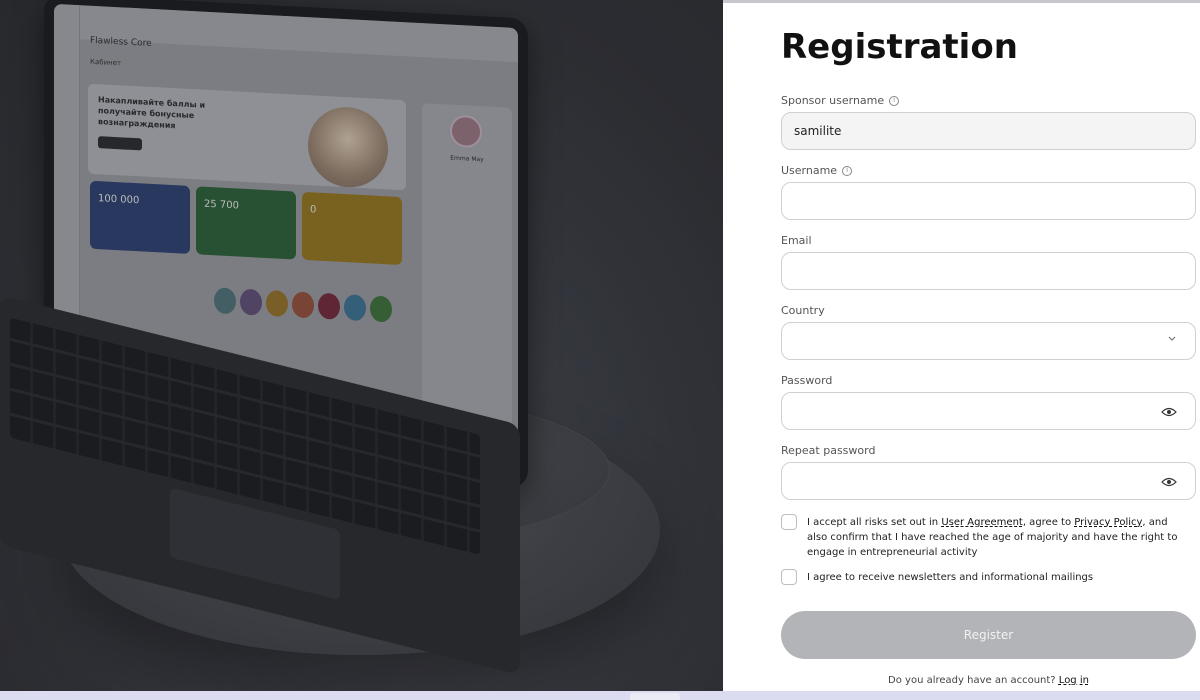 This screenshot has height=700, width=1200. I want to click on sponsor-username-label-text: Sponsor username, so click(833, 100).